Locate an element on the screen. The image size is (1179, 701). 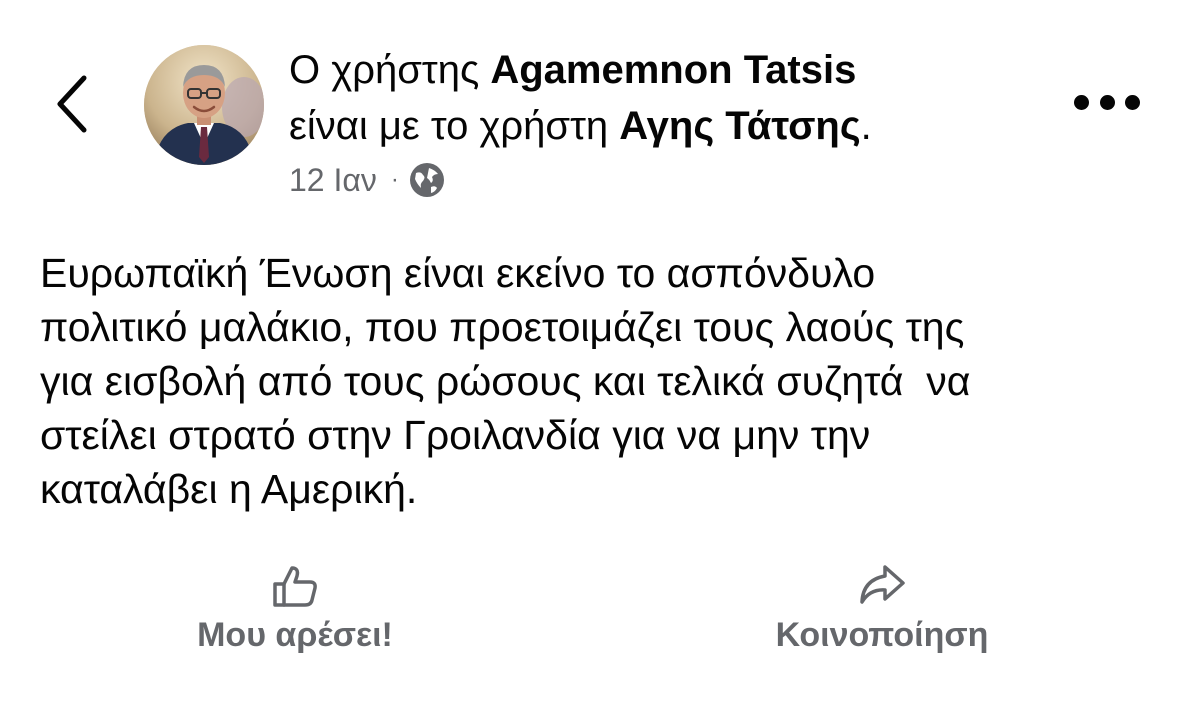
post-text-line: καταλάβει η Αμερική. is located at coordinates (229, 489).